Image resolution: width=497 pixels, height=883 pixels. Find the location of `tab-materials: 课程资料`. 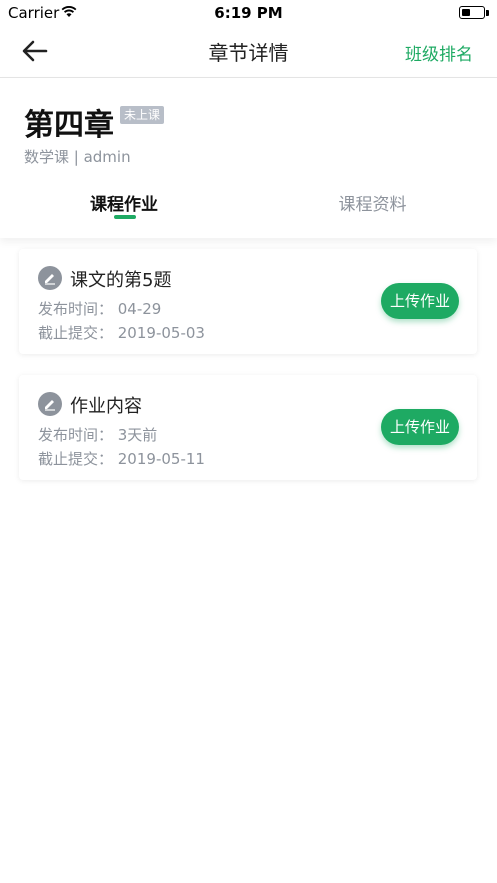

tab-materials: 课程资料 is located at coordinates (372, 202).